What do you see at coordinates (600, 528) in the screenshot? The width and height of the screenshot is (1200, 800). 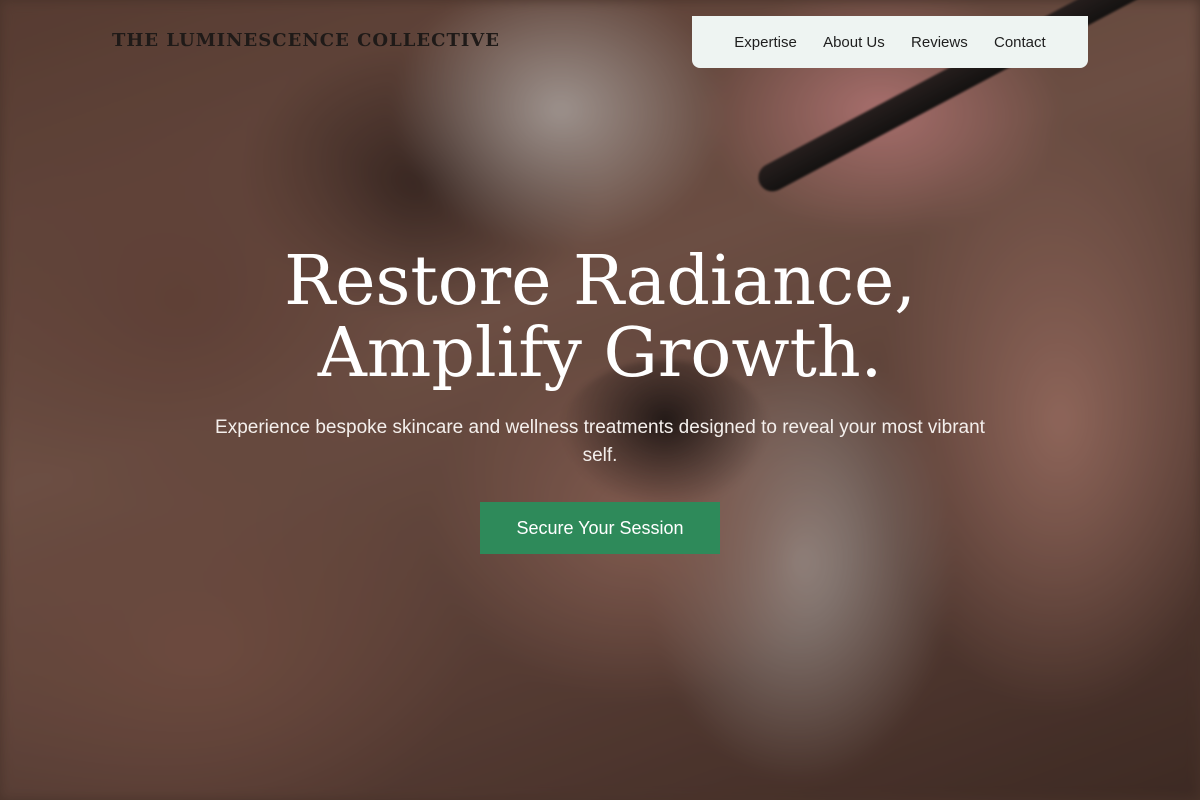 I see `secure-session-button: Secure Your Session` at bounding box center [600, 528].